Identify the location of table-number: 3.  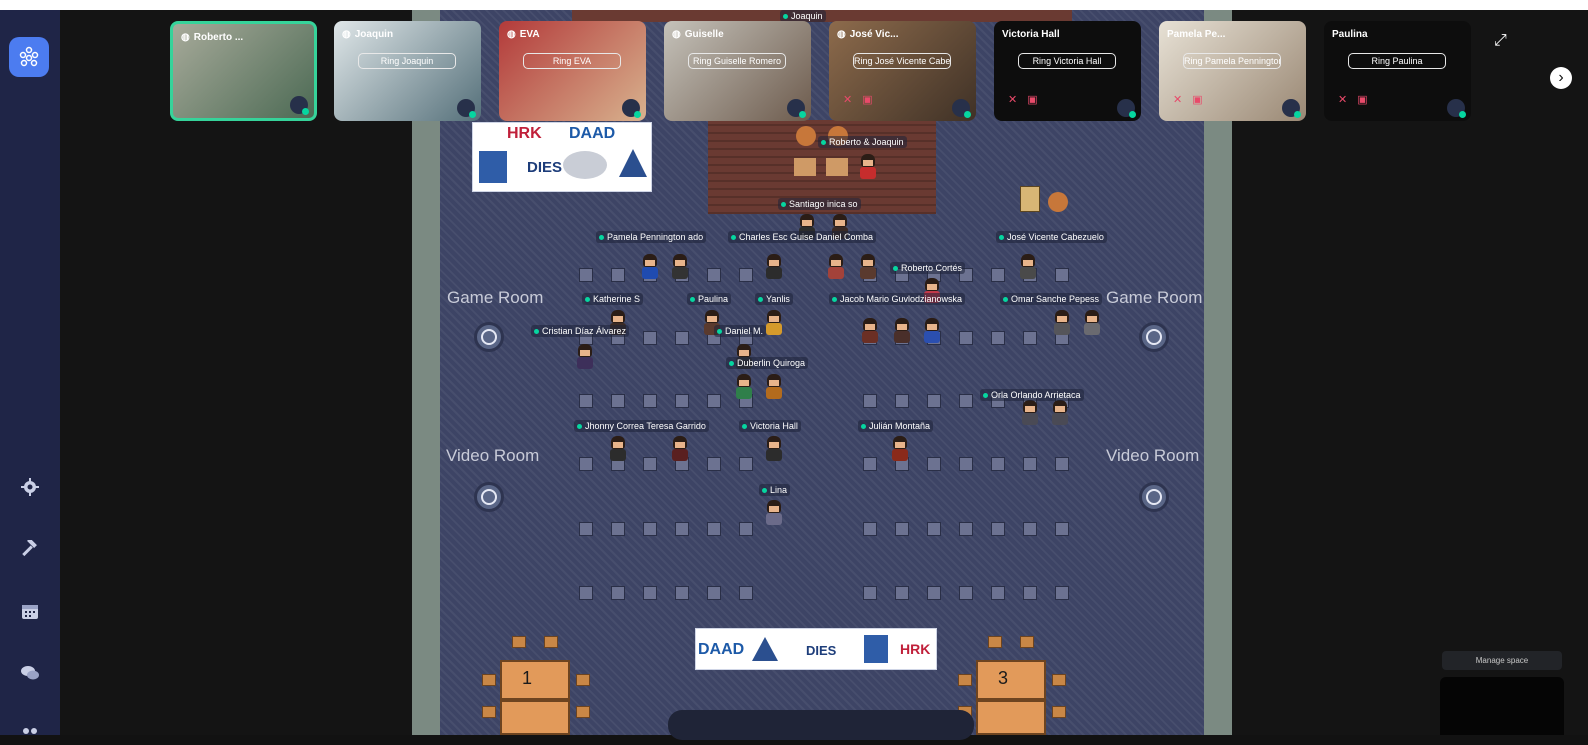
(1003, 678).